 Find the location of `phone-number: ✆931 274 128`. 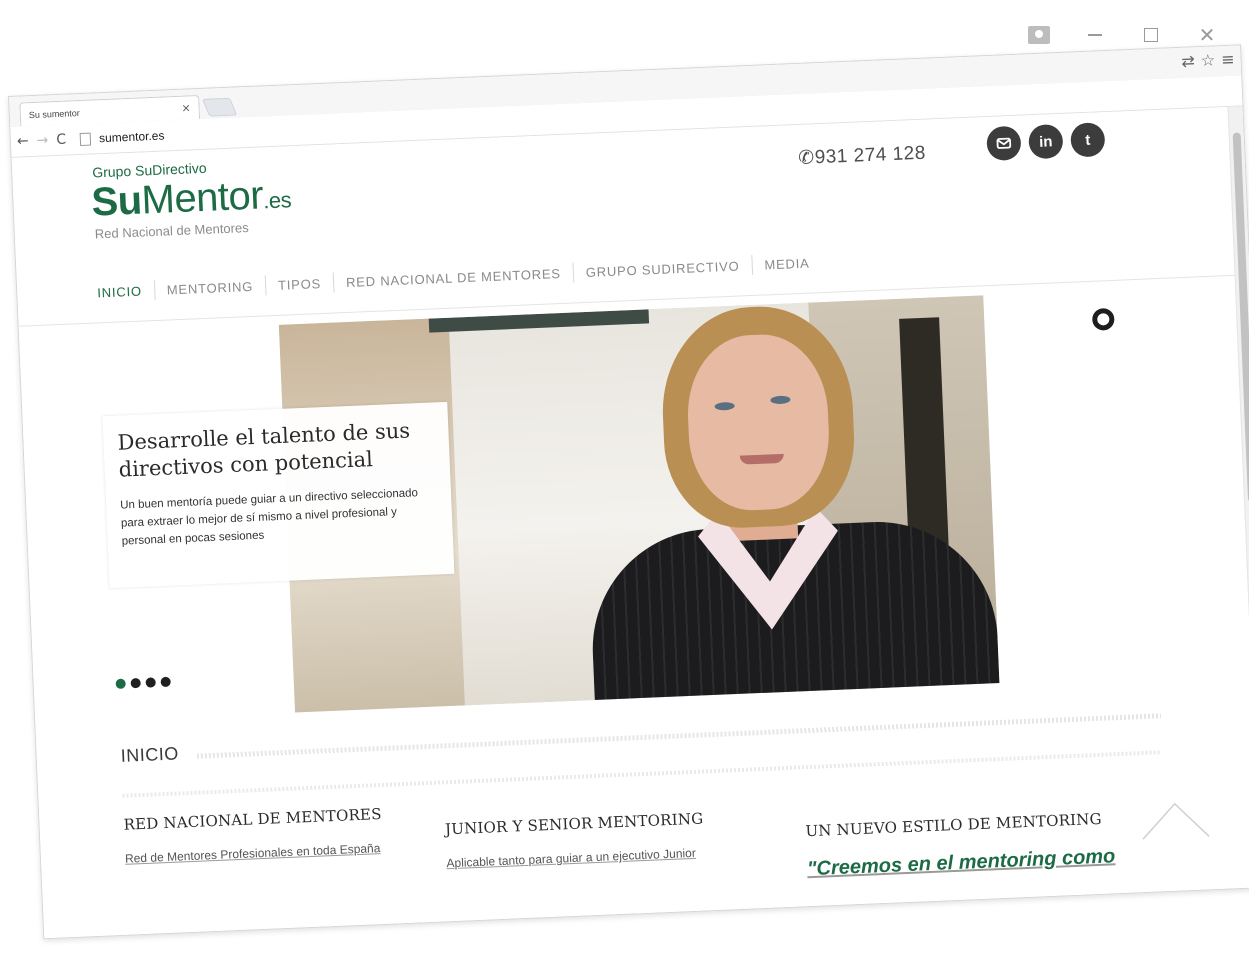

phone-number: ✆931 274 128 is located at coordinates (862, 156).